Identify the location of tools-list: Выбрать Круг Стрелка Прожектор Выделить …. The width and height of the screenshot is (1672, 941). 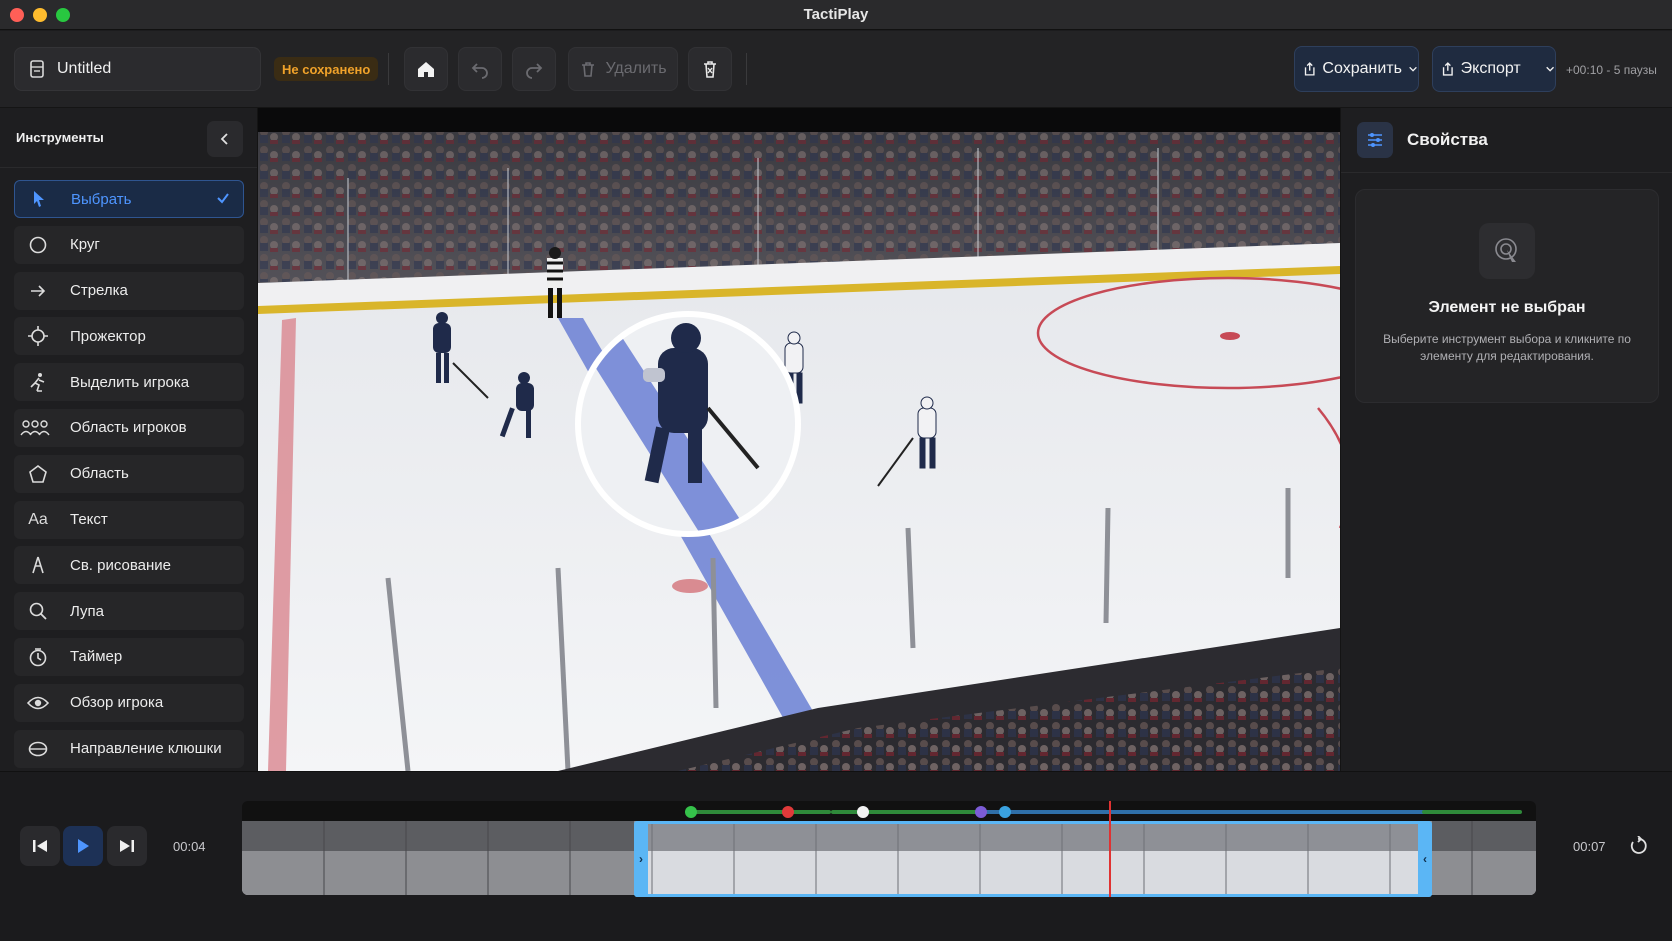
(129, 477).